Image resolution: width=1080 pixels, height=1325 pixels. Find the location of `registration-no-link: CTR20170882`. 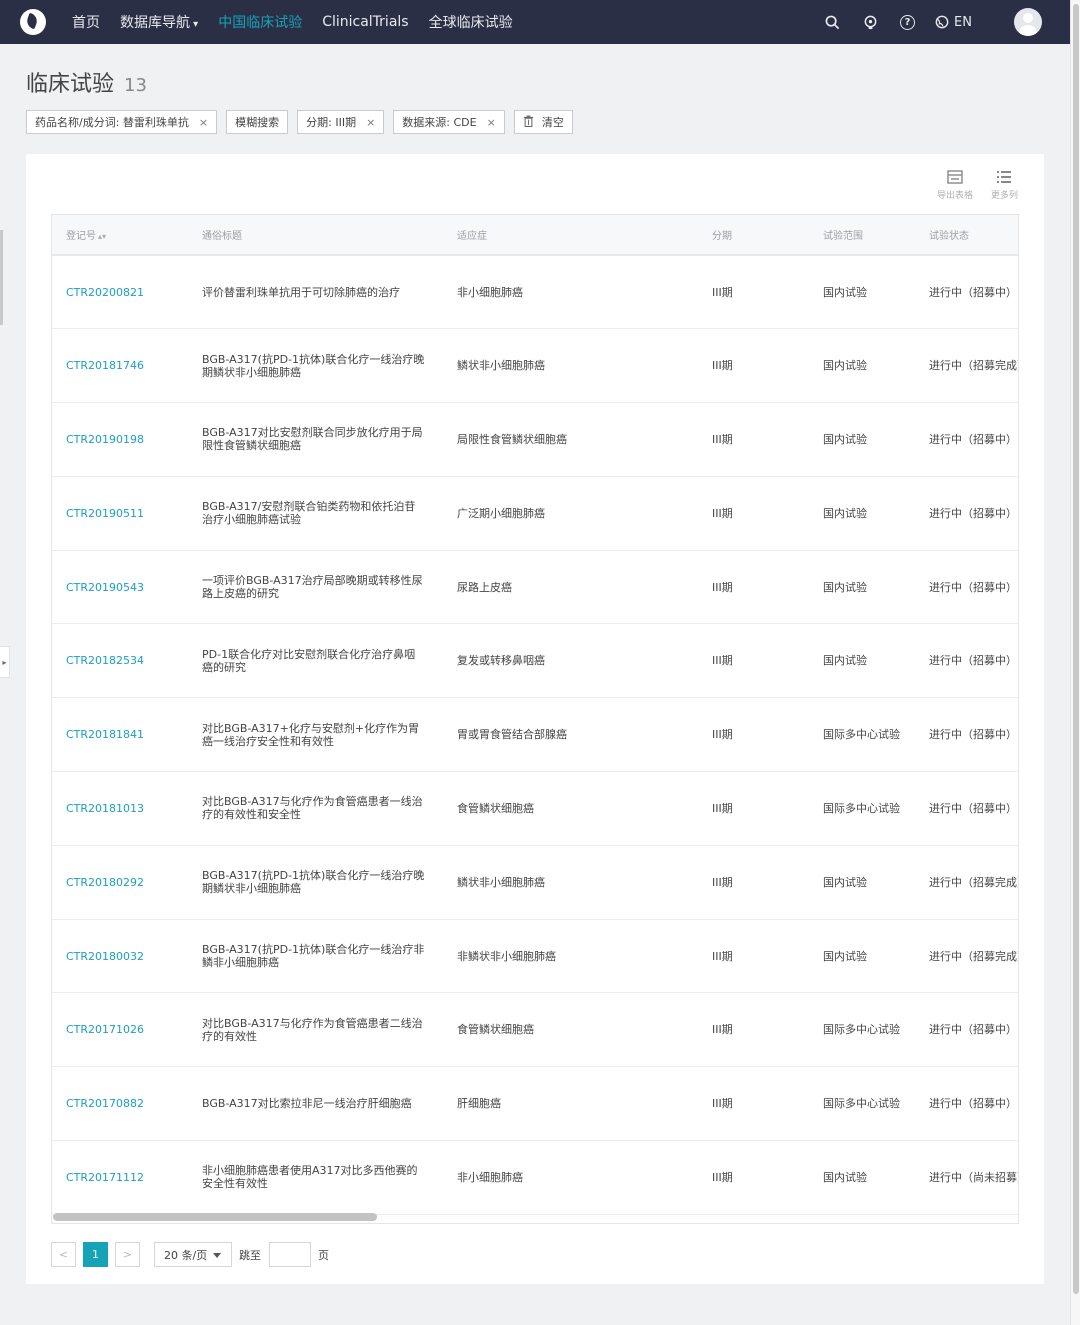

registration-no-link: CTR20170882 is located at coordinates (105, 1103).